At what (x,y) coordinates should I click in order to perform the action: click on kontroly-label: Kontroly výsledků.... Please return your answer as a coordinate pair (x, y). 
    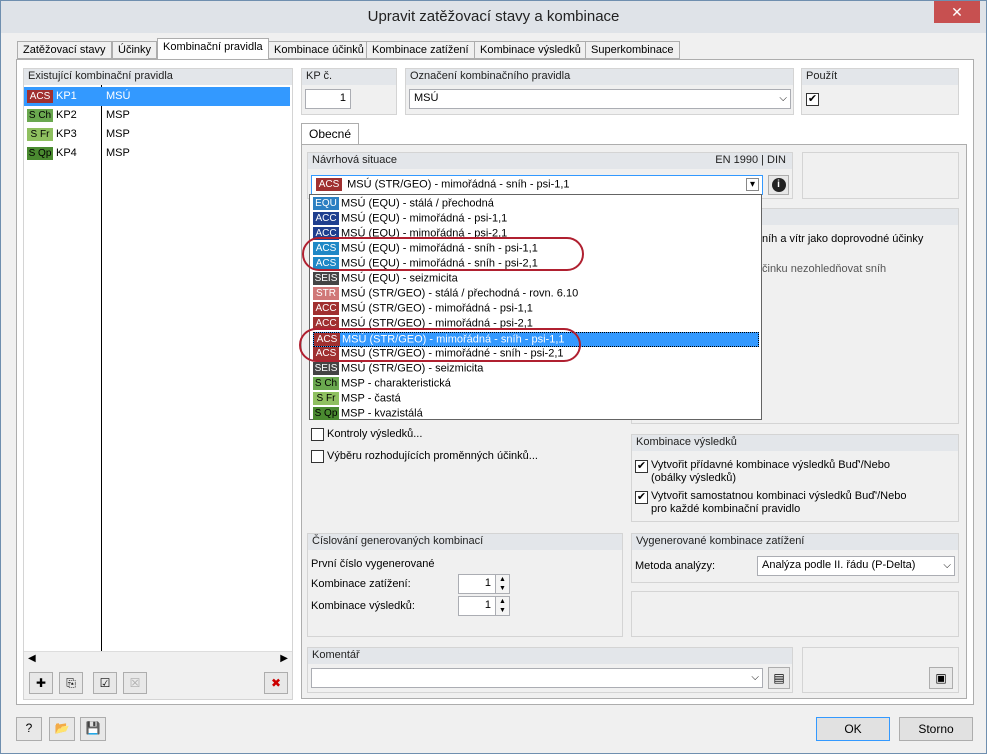
    Looking at the image, I should click on (374, 434).